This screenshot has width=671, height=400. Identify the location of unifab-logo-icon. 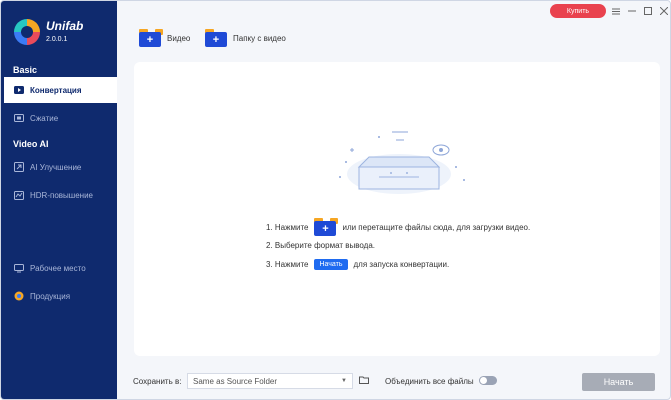
(27, 32).